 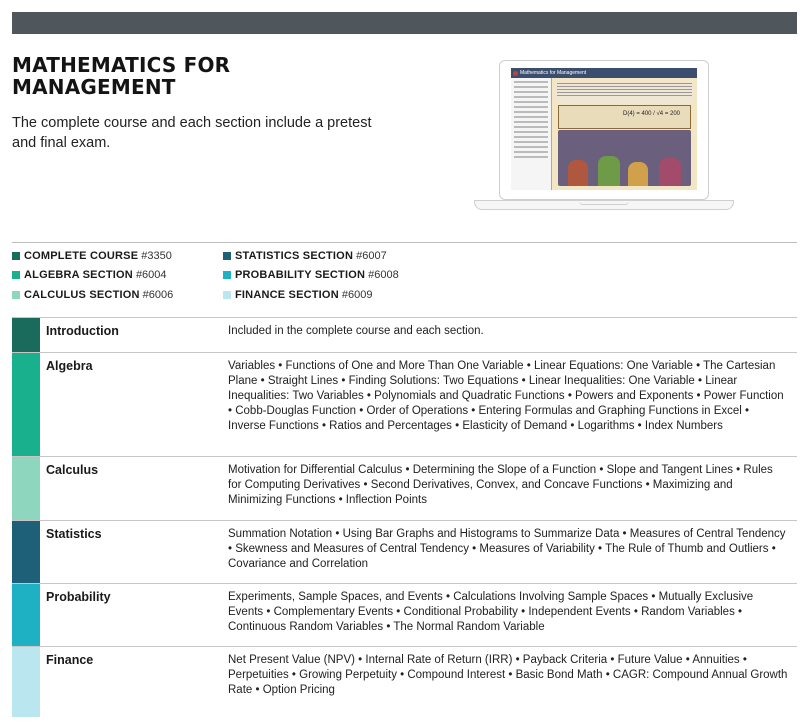 What do you see at coordinates (531, 134) in the screenshot?
I see `screen-sidebar` at bounding box center [531, 134].